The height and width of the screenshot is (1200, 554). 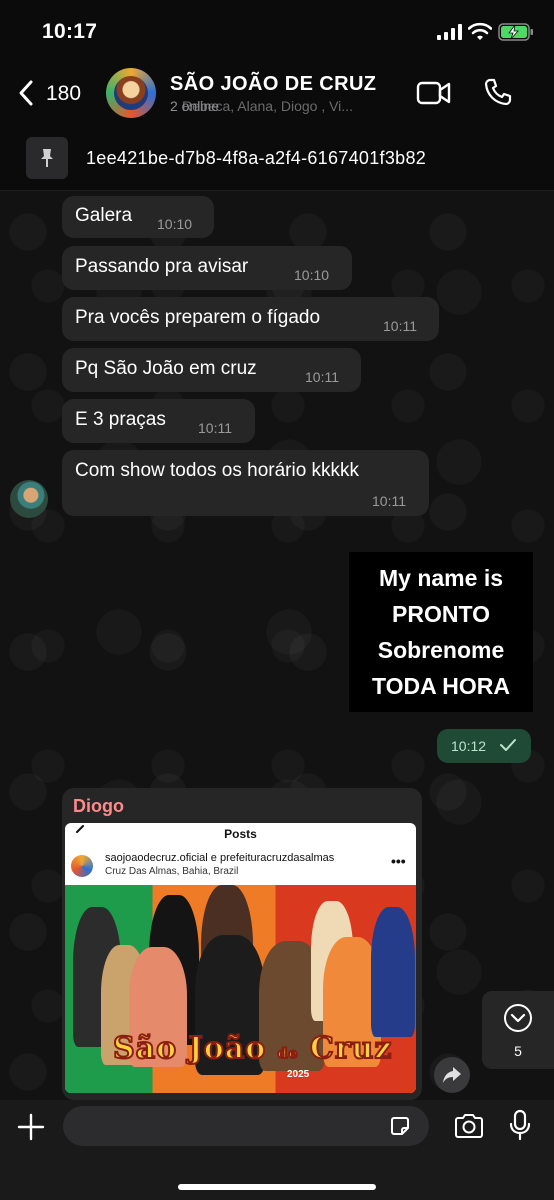 I want to click on event-banner: São João de Cruz, so click(x=252, y=1048).